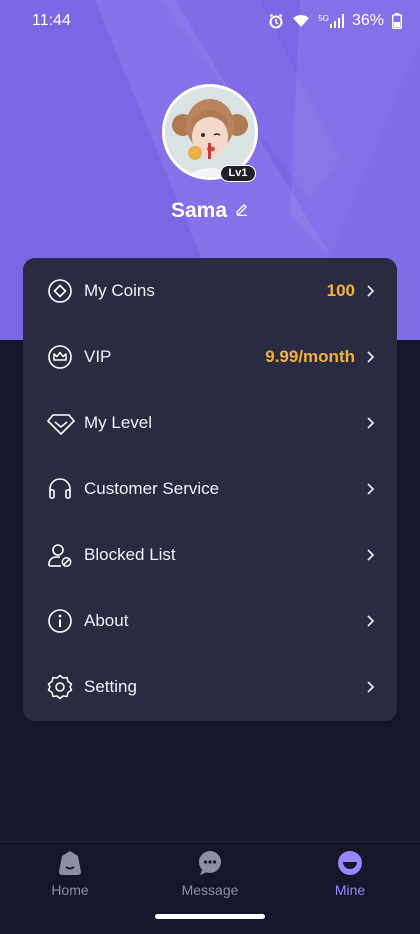 The height and width of the screenshot is (934, 420). What do you see at coordinates (340, 290) in the screenshot?
I see `coins-value: 100` at bounding box center [340, 290].